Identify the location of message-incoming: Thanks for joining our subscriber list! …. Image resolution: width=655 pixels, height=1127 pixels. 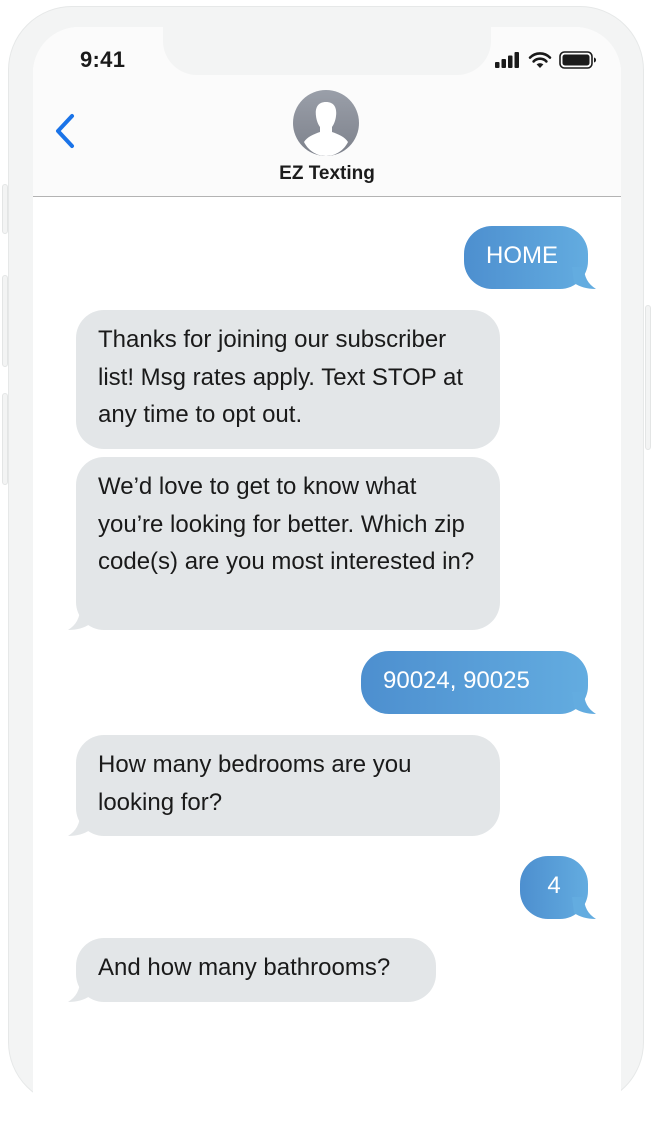
(288, 379).